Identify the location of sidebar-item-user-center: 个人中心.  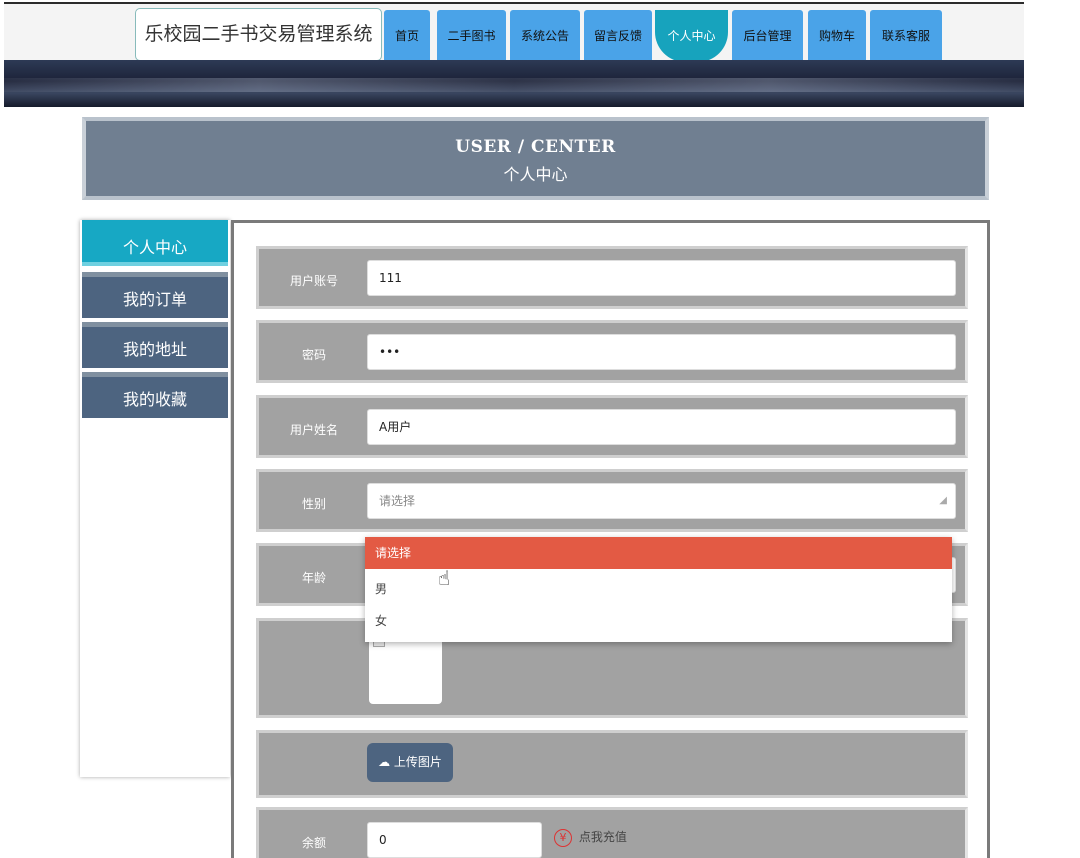
(155, 243).